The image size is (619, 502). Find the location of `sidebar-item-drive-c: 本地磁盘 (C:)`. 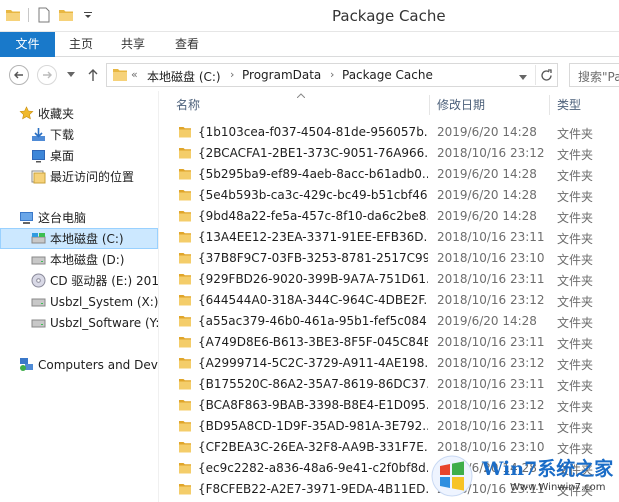

sidebar-item-drive-c: 本地磁盘 (C:) is located at coordinates (79, 238).